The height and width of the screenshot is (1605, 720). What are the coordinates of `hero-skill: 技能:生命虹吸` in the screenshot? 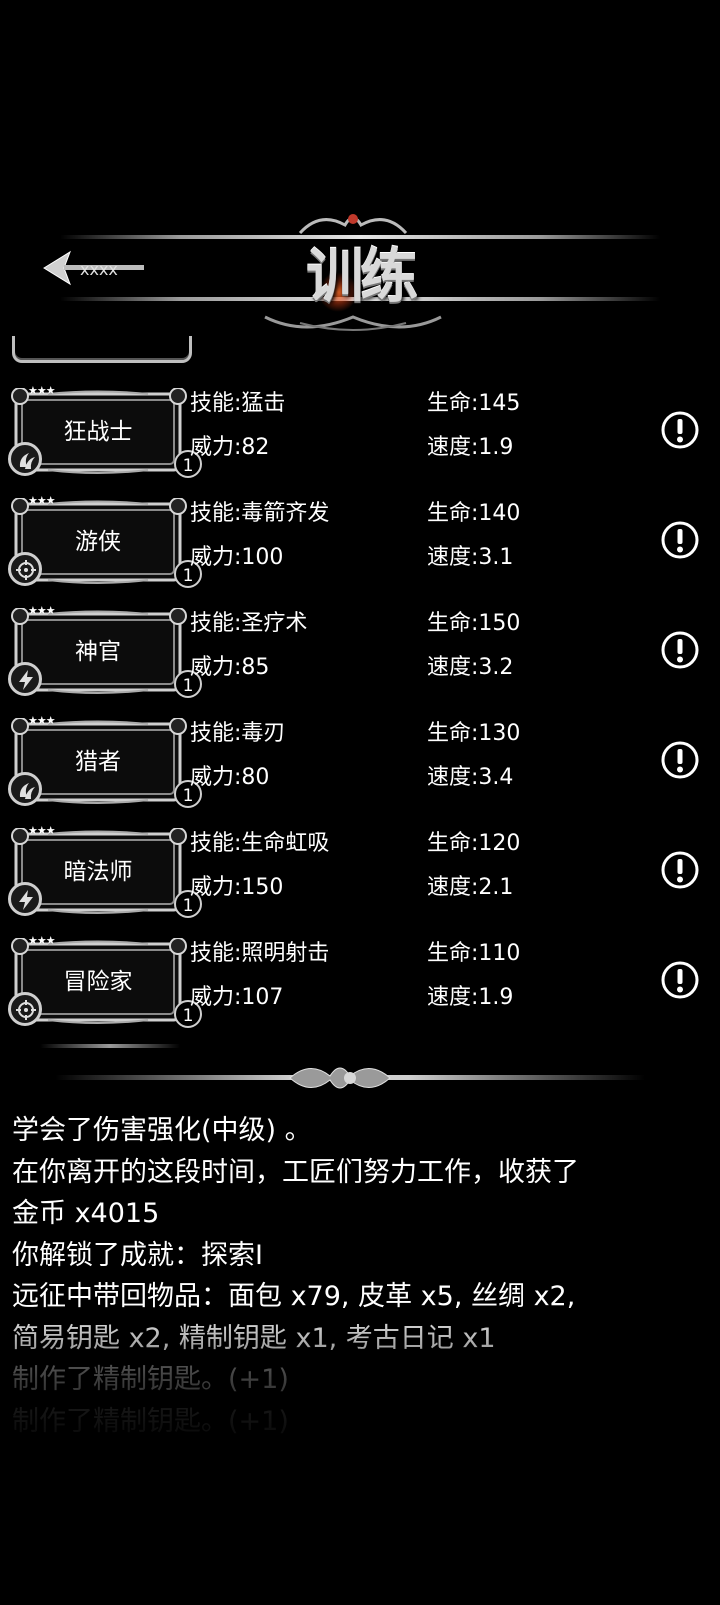 It's located at (260, 843).